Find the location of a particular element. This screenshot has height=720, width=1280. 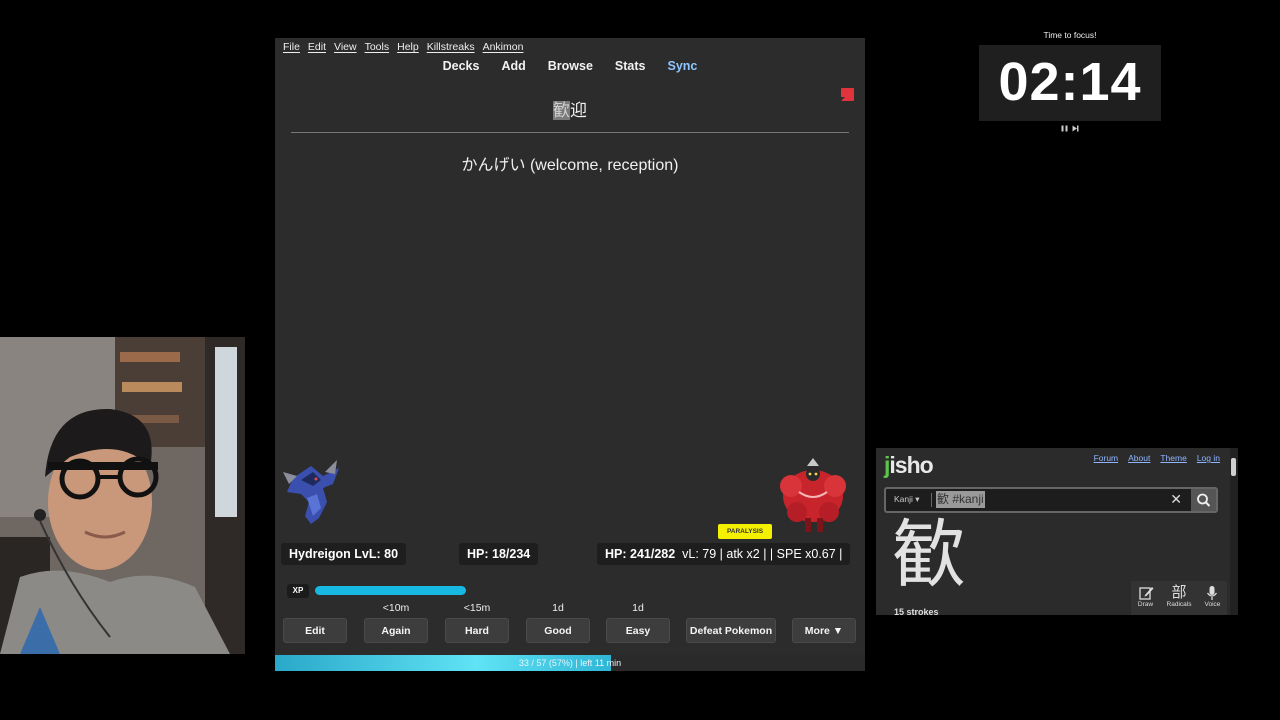

menu-view: View is located at coordinates (345, 47).